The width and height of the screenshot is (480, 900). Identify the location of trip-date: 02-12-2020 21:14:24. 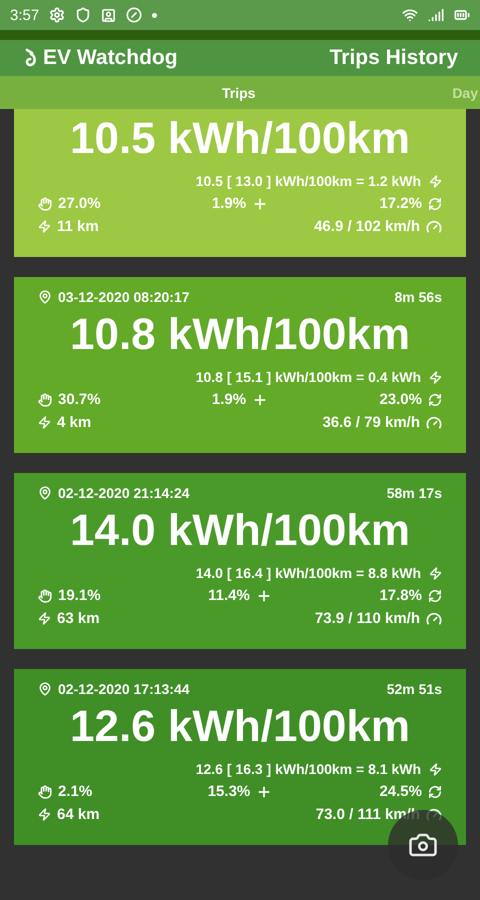
(124, 493).